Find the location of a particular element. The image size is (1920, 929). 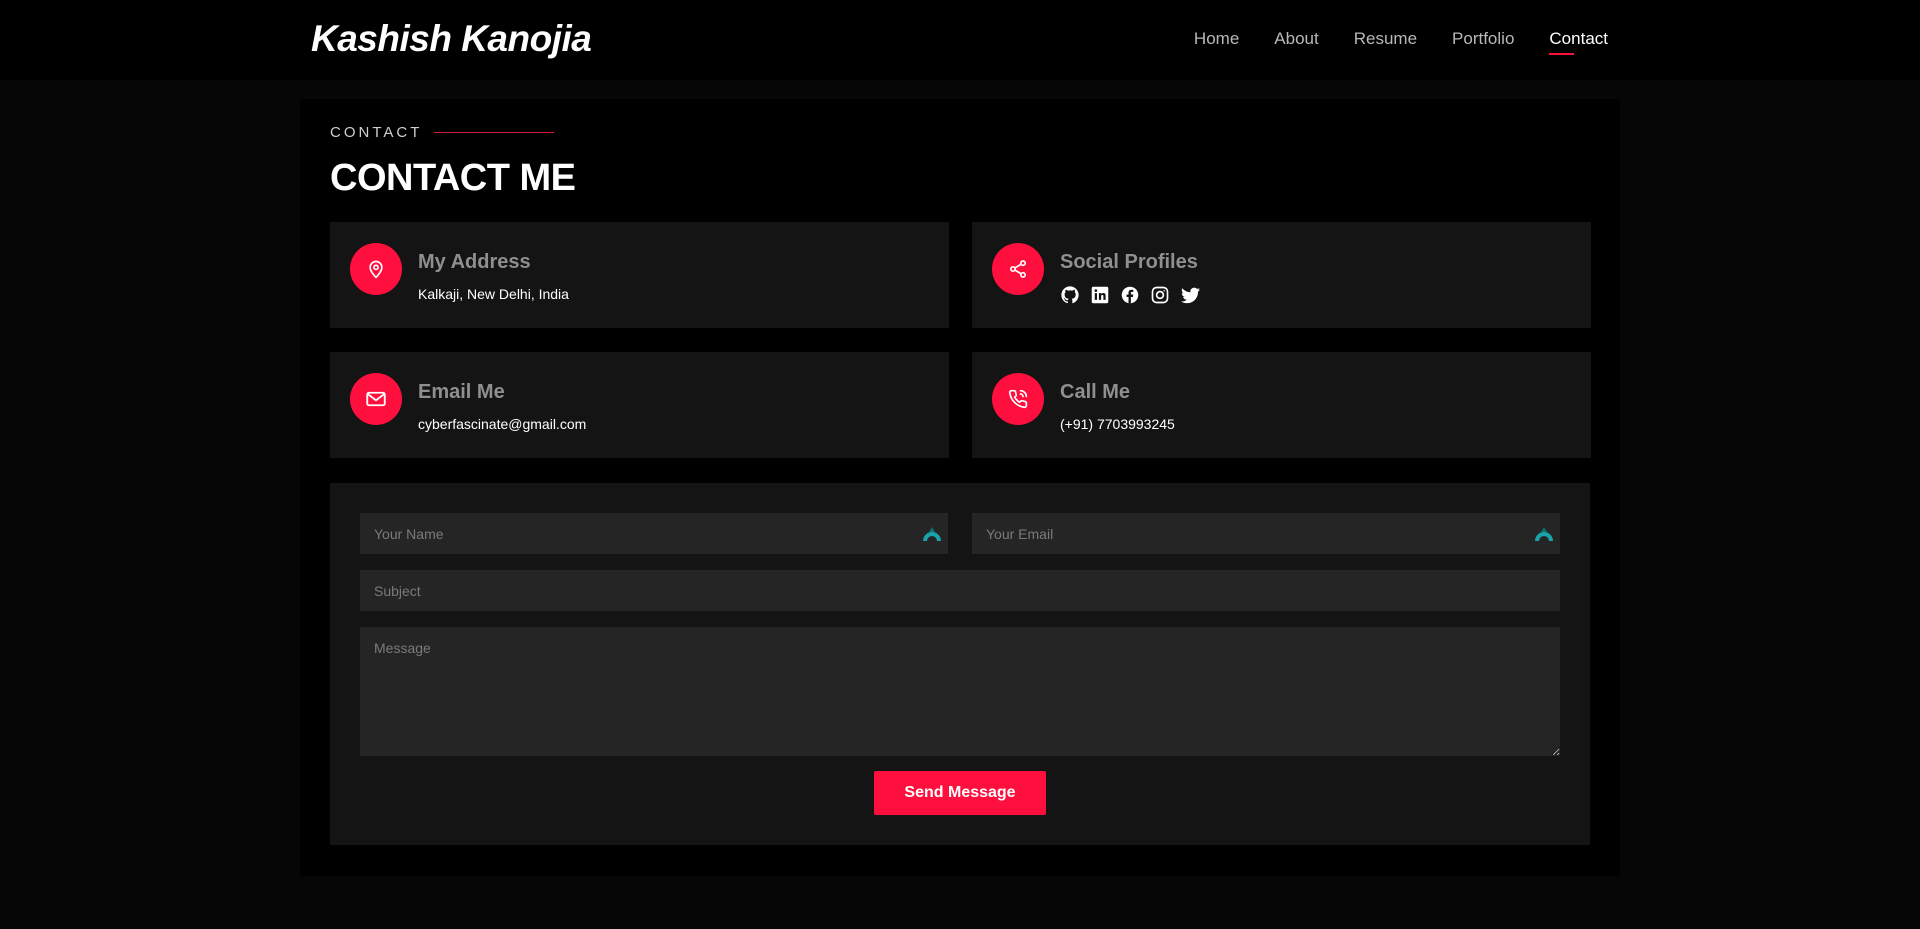

eyebrow-label: CONTACT is located at coordinates (376, 132).